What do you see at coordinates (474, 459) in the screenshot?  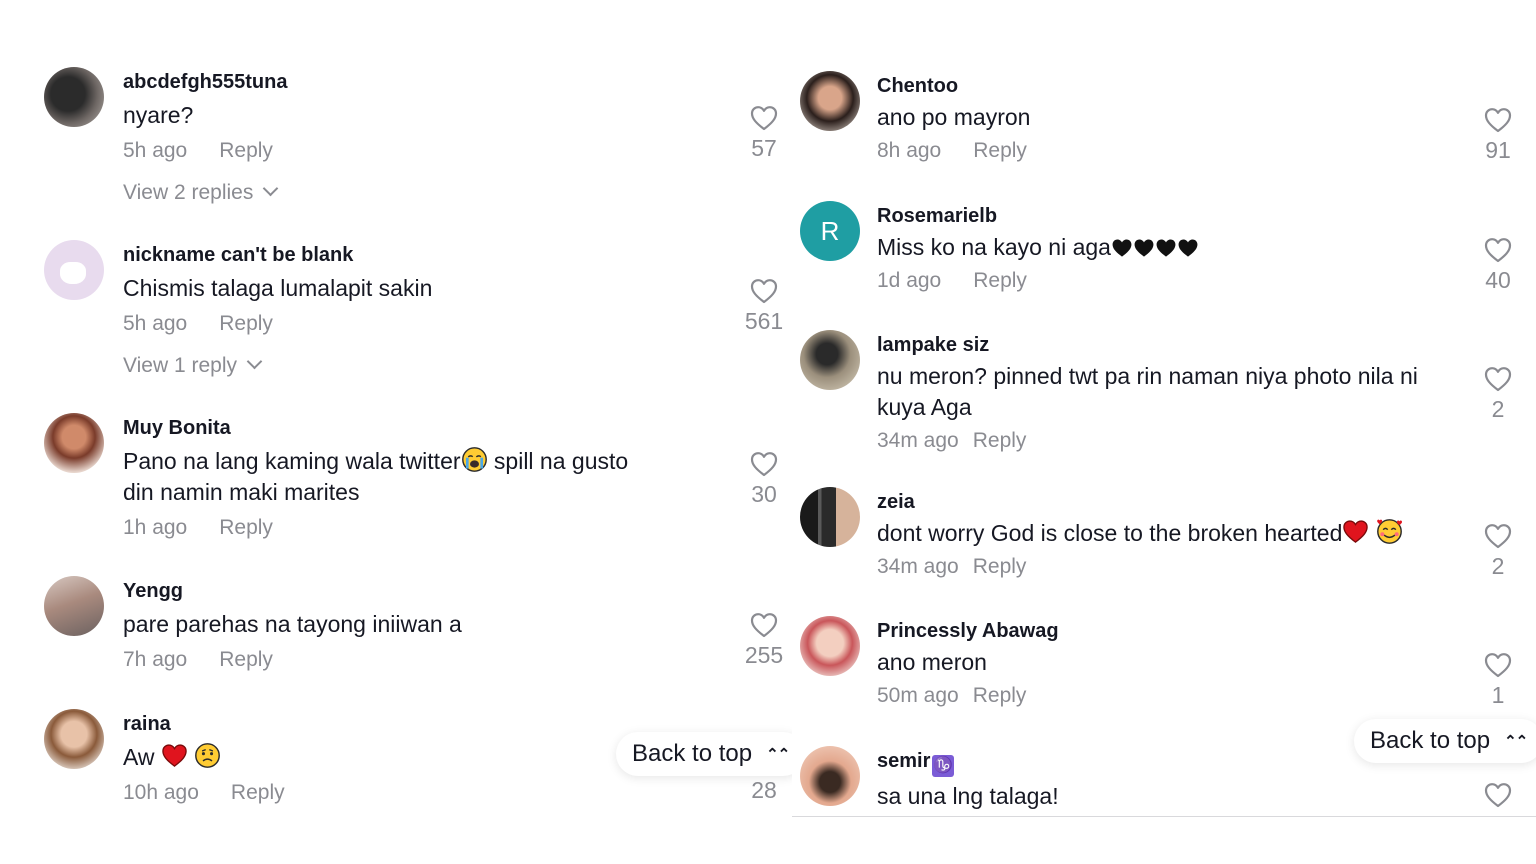 I see `loudly-crying-face-icon` at bounding box center [474, 459].